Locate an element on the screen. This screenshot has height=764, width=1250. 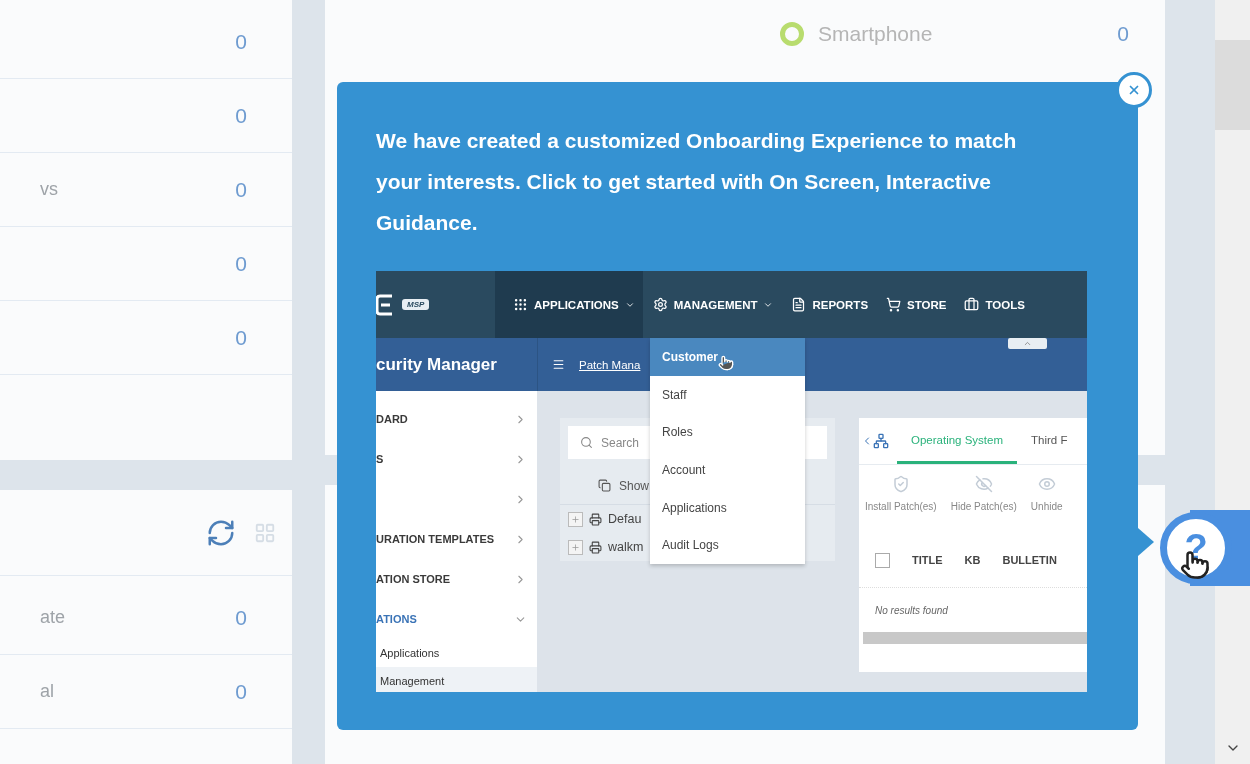
popup-message: We have created a customized Onboarding Experience to match your interests. Click to get started with On Screen, Interactive Guidance. is located at coordinates (697, 182).